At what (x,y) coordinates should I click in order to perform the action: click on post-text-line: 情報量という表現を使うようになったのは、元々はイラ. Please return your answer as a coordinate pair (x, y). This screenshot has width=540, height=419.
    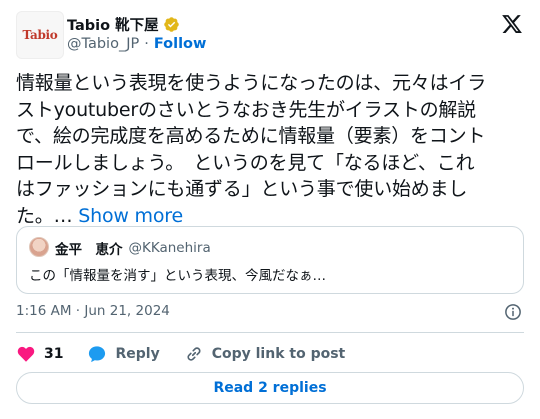
    Looking at the image, I should click on (251, 83).